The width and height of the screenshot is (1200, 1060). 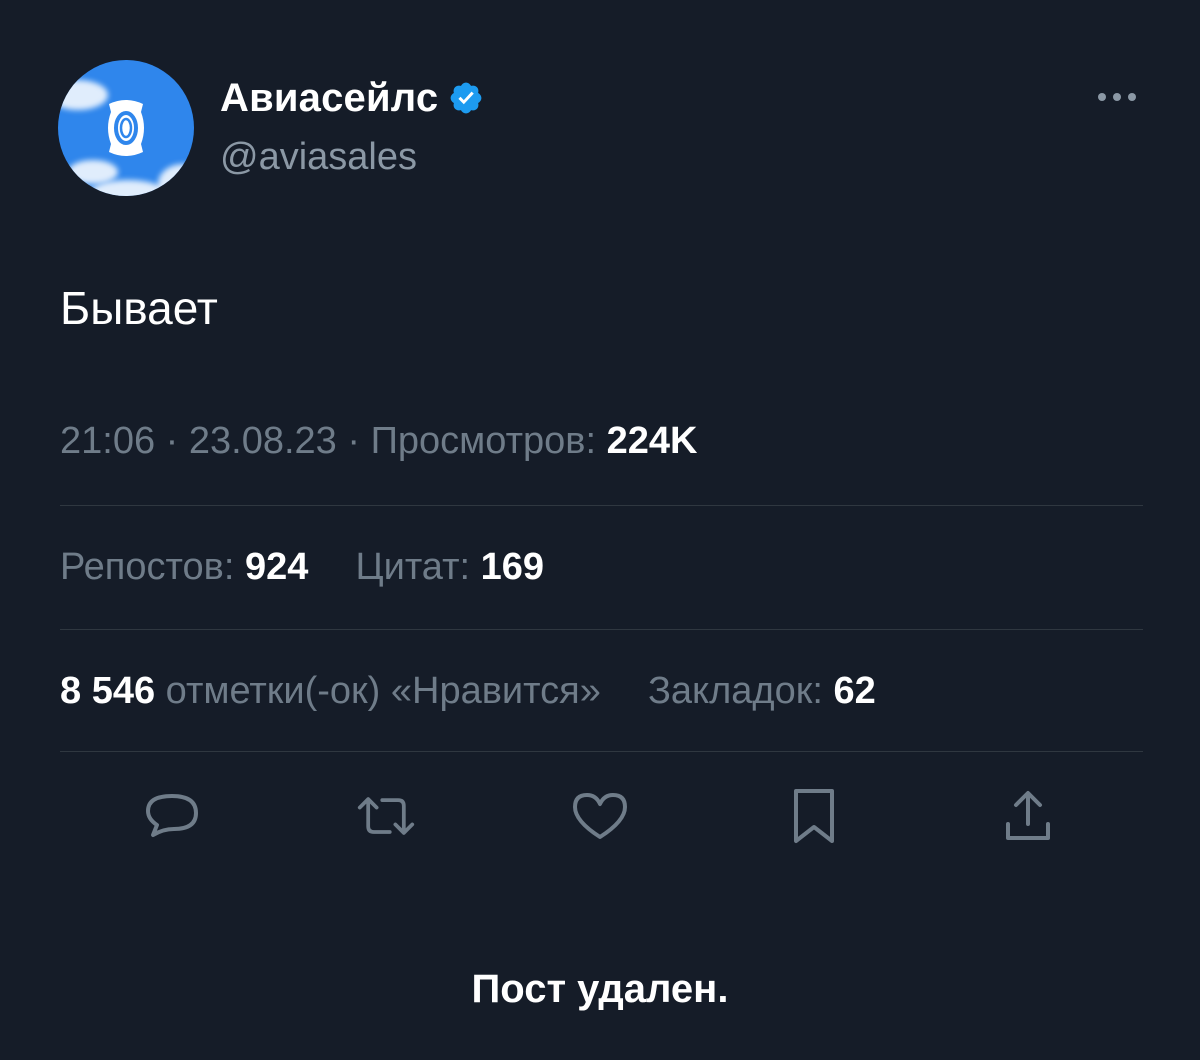 What do you see at coordinates (318, 157) in the screenshot?
I see `author-handle: @aviasales` at bounding box center [318, 157].